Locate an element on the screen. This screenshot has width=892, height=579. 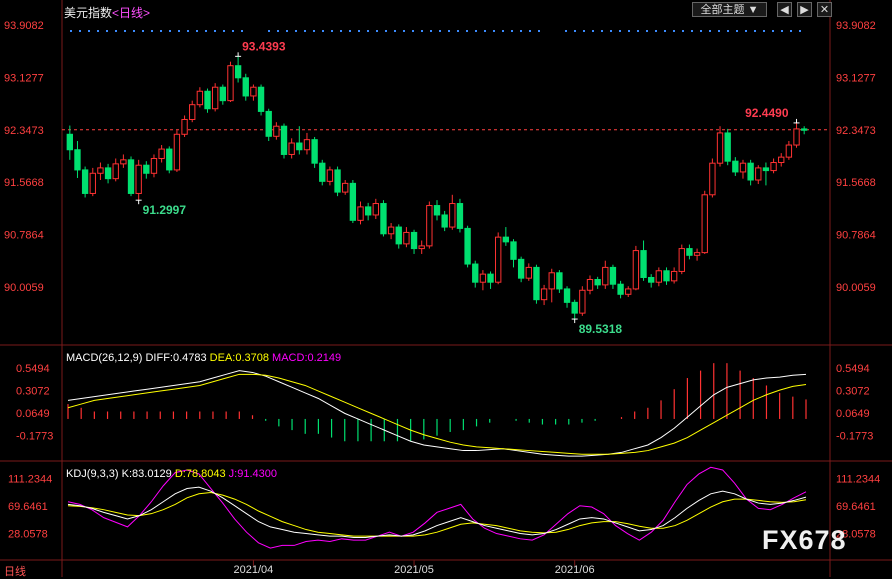
y-tick-label-left: 91.5668 is located at coordinates (24, 183).